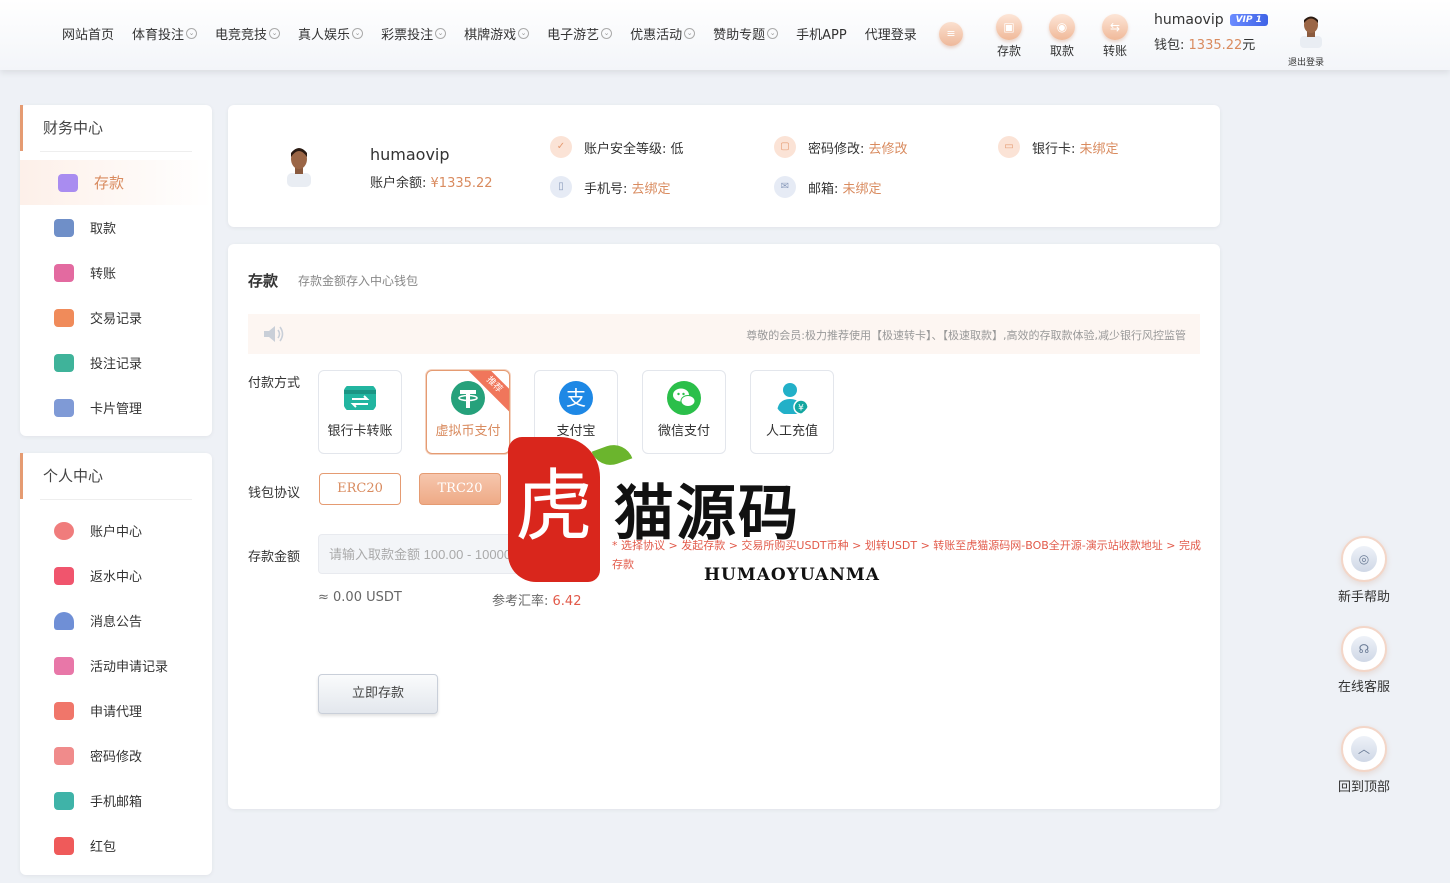 The image size is (1450, 883). I want to click on nav-promotions: 优惠活动 ⌄, so click(663, 33).